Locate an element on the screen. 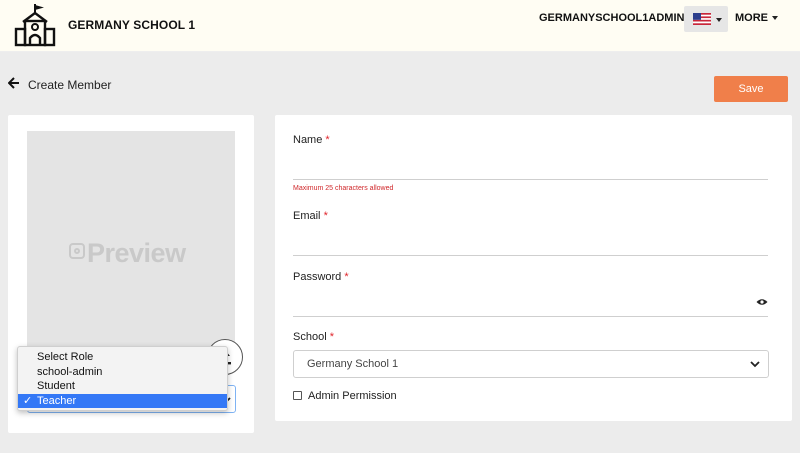 The height and width of the screenshot is (453, 800). caret-down-icon is located at coordinates (719, 20).